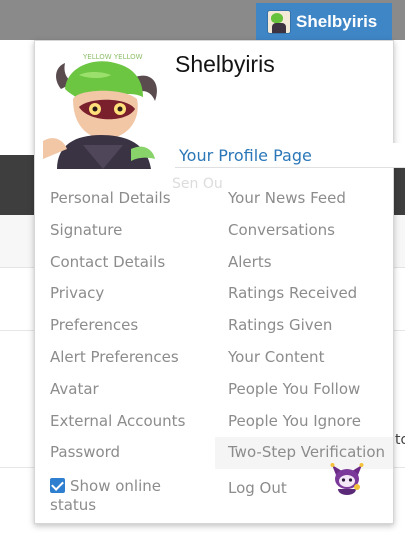  Describe the element at coordinates (117, 199) in the screenshot. I see `menu-item-personal-details: Personal Details` at that location.